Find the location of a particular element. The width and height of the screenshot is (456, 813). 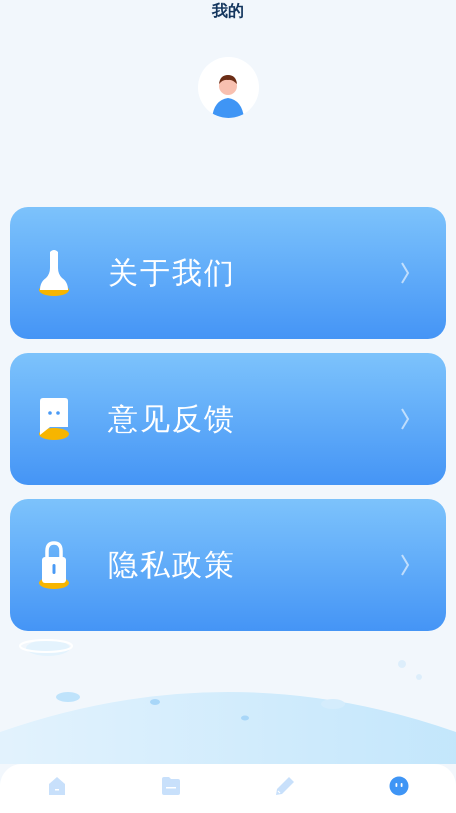

menu-label: 隐私政策 is located at coordinates (172, 565).